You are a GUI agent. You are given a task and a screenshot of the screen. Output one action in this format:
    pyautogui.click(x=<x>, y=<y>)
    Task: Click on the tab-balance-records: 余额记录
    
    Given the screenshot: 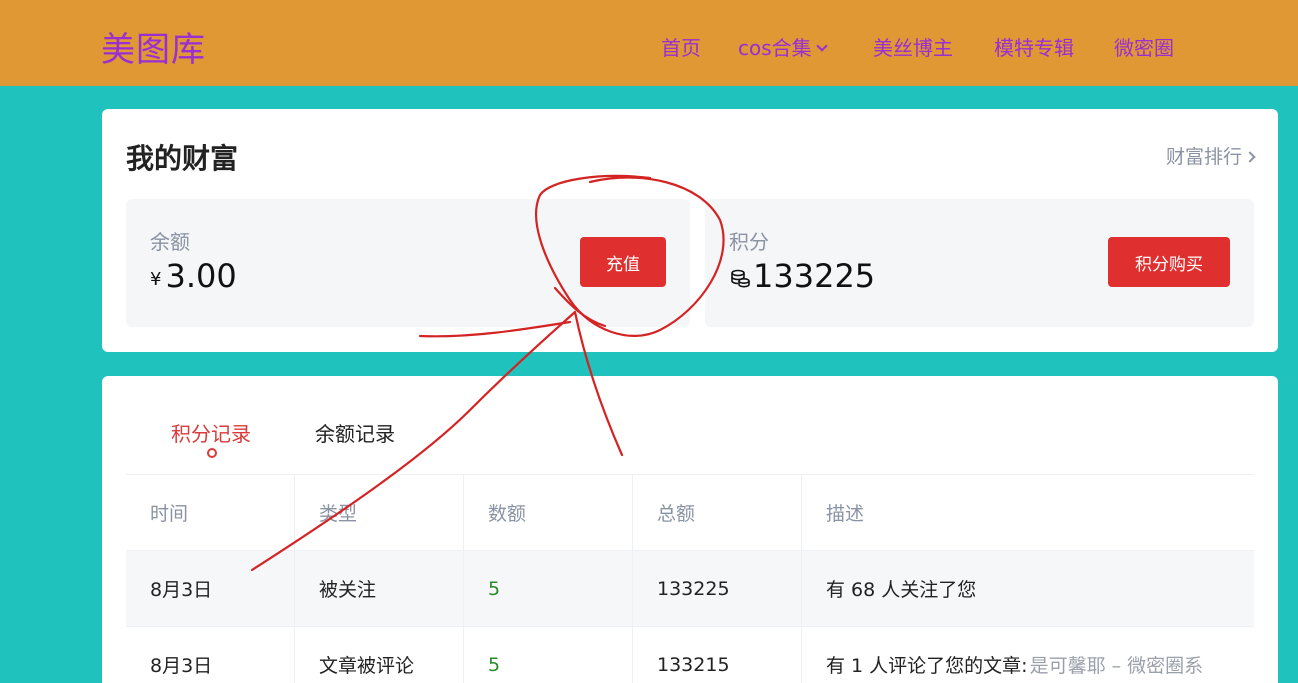 What is the action you would take?
    pyautogui.click(x=355, y=432)
    